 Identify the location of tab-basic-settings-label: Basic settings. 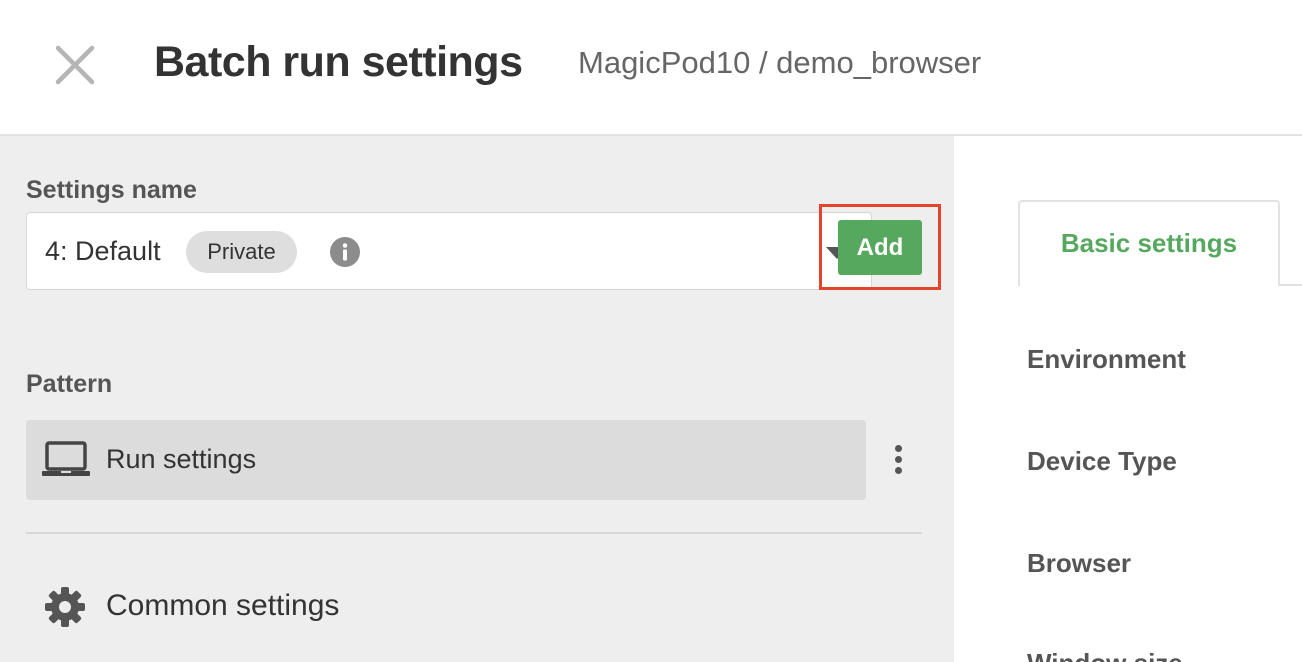
(1149, 243).